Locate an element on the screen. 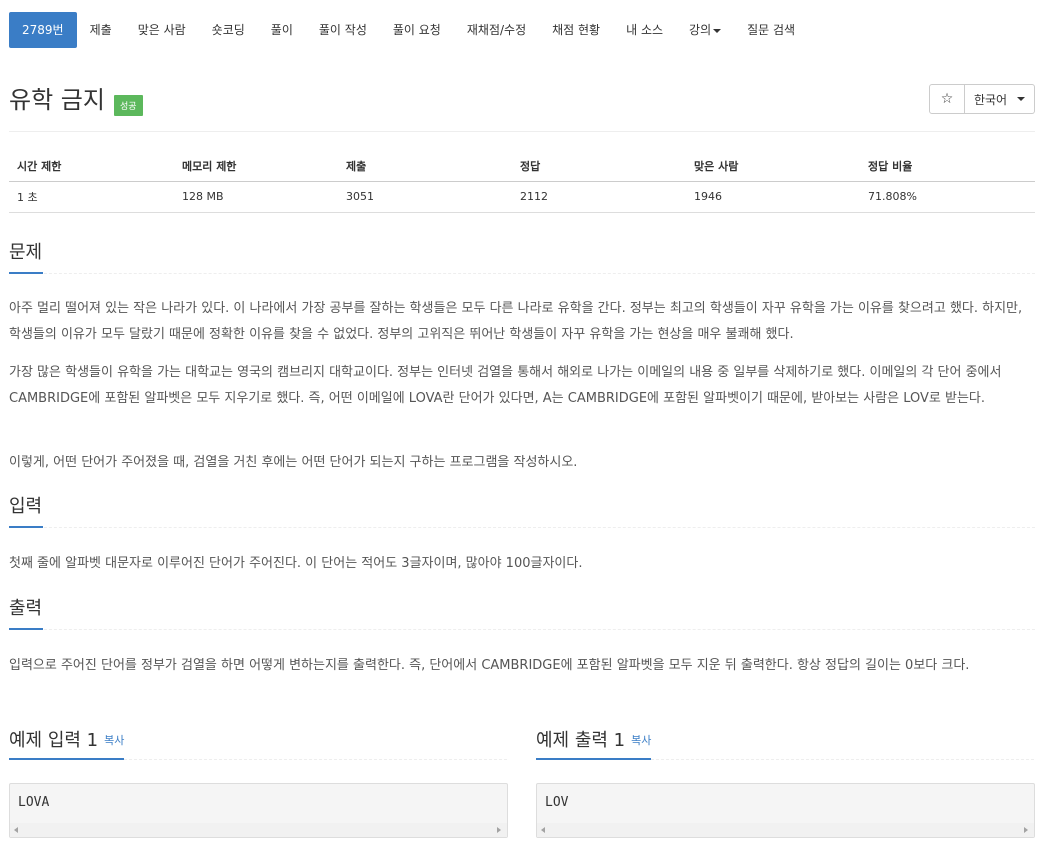  header-submissions: 제출 is located at coordinates (425, 167).